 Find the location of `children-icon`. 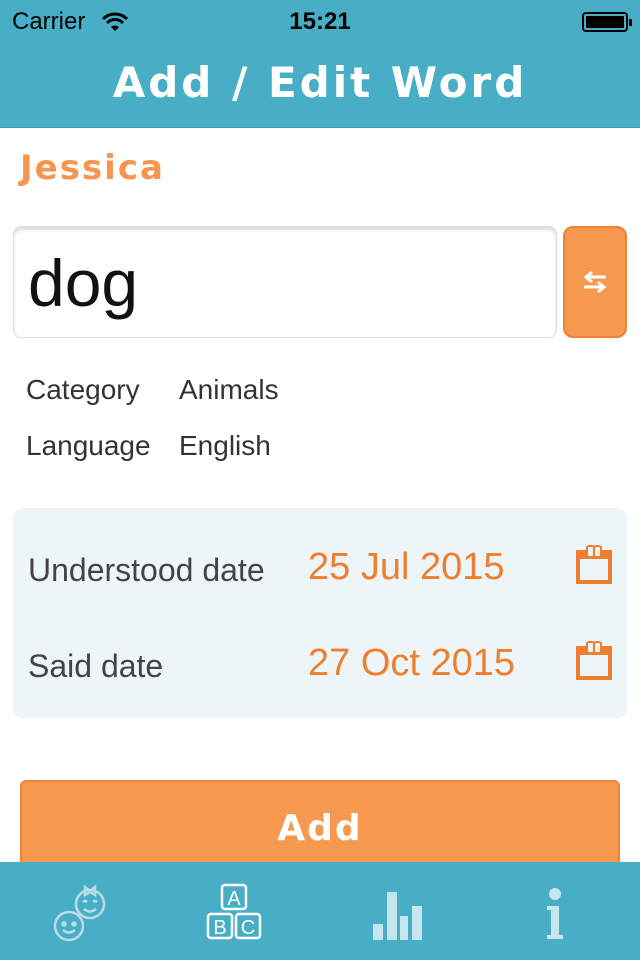

children-icon is located at coordinates (79, 913).